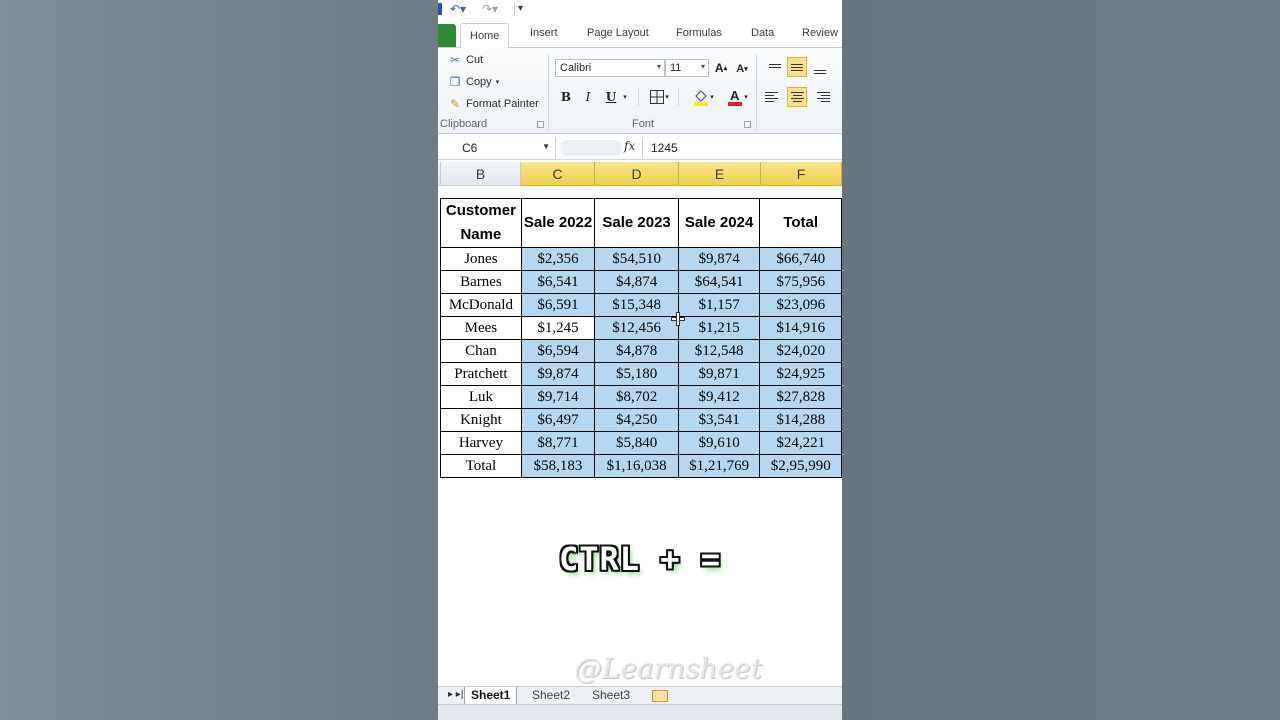 Image resolution: width=1280 pixels, height=720 pixels. Describe the element at coordinates (800, 397) in the screenshot. I see `cell-value: $27,828` at that location.